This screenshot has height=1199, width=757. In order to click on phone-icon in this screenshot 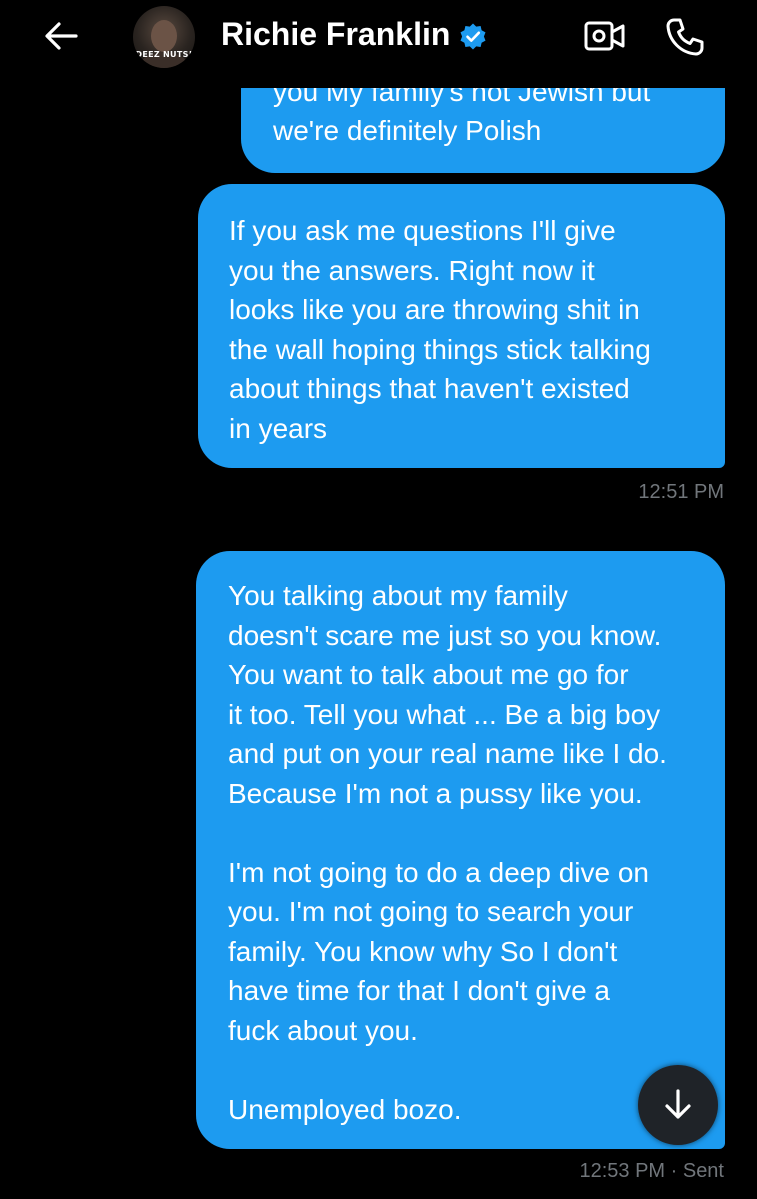, I will do `click(685, 37)`.